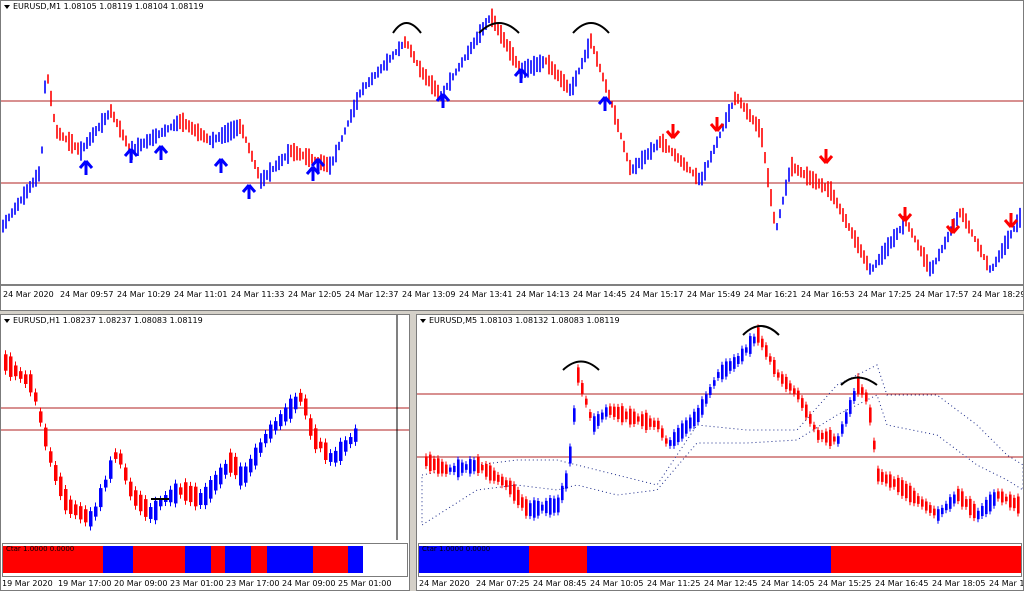  I want to click on h1-indicator-label: Ctar 1.0000 0.0000, so click(40, 549).